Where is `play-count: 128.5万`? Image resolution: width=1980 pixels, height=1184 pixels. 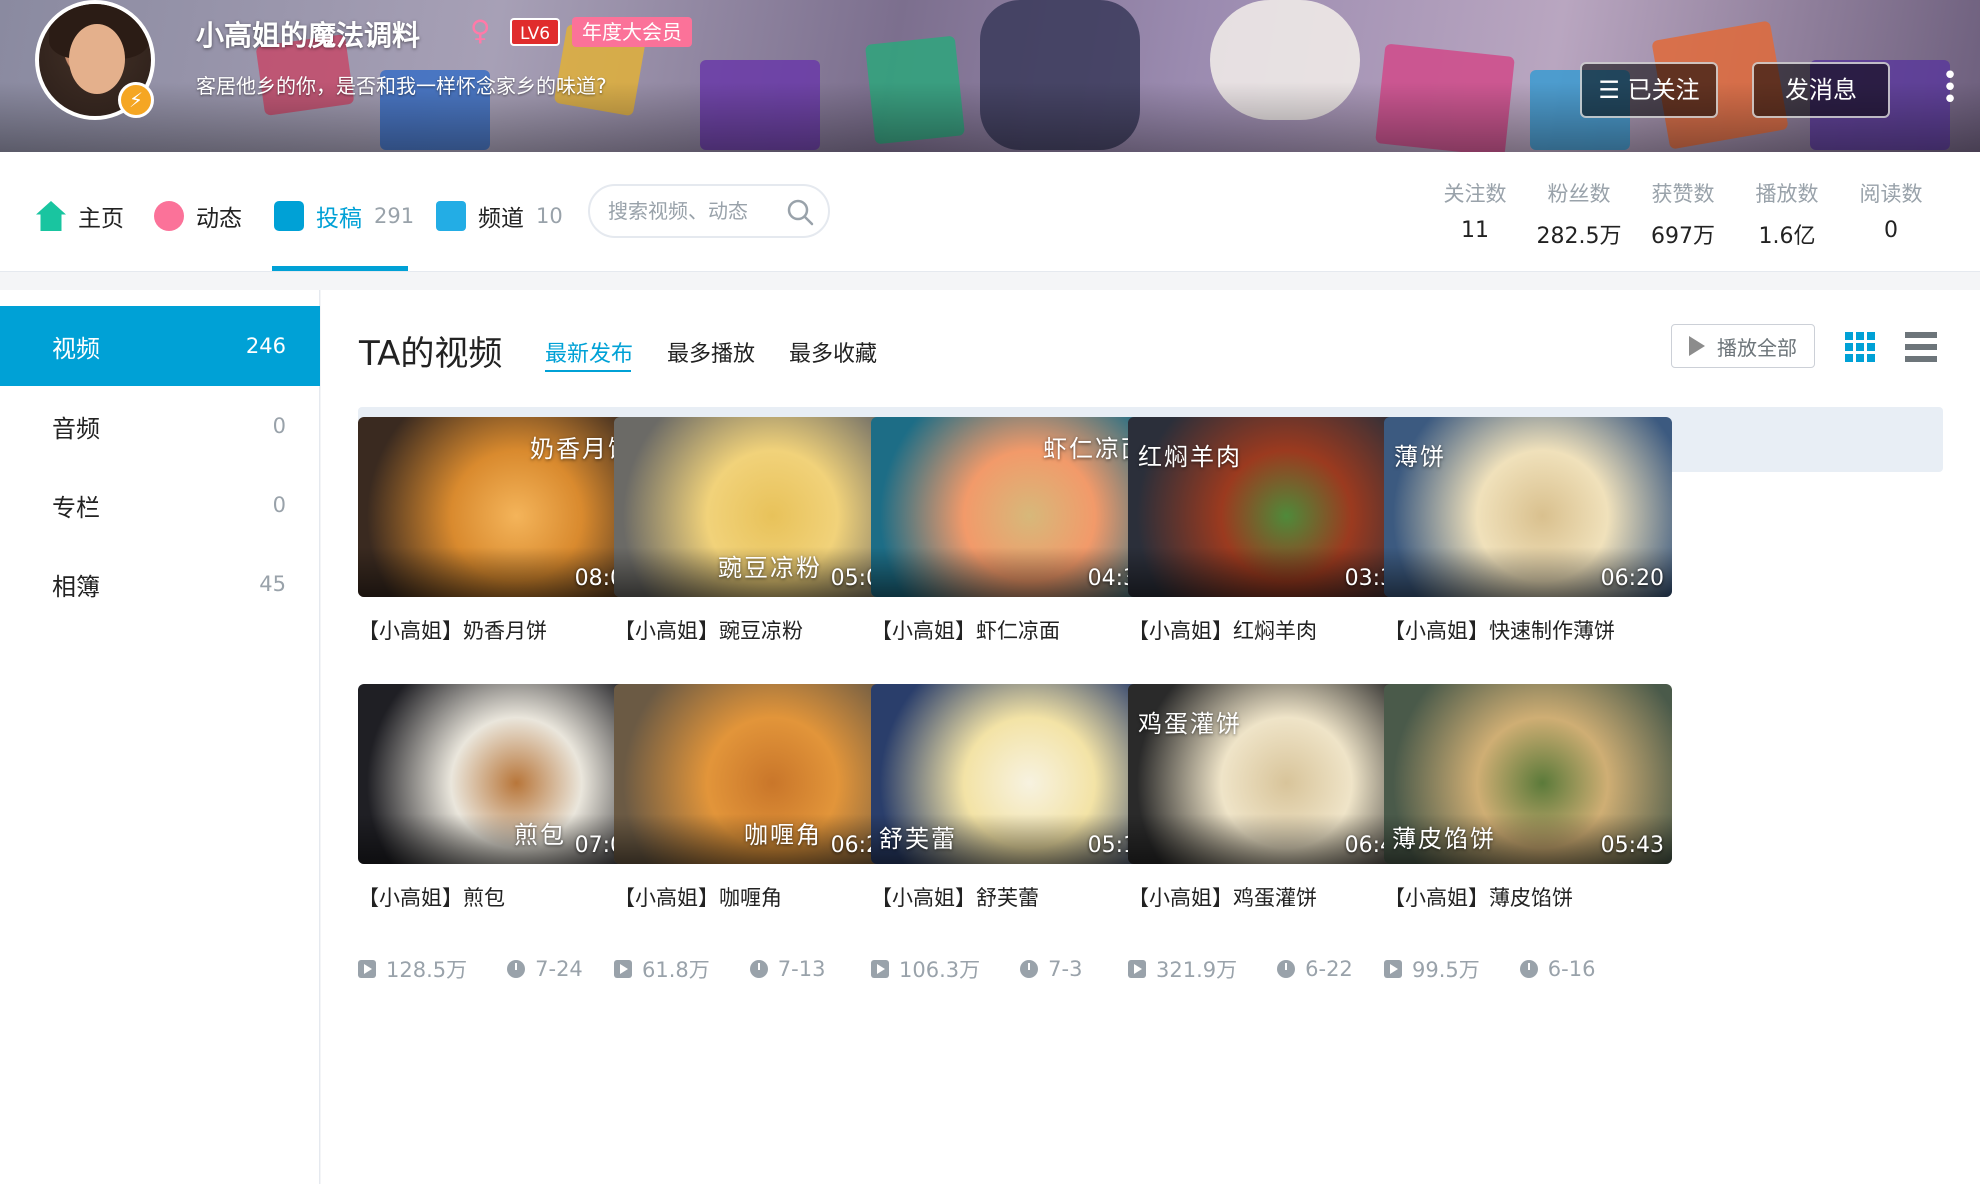 play-count: 128.5万 is located at coordinates (427, 970).